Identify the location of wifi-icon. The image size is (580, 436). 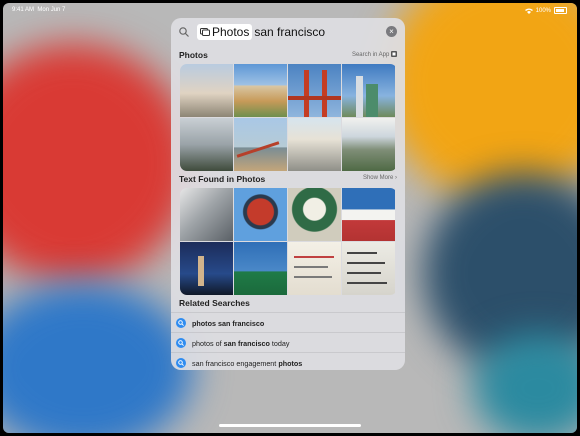
(528, 11).